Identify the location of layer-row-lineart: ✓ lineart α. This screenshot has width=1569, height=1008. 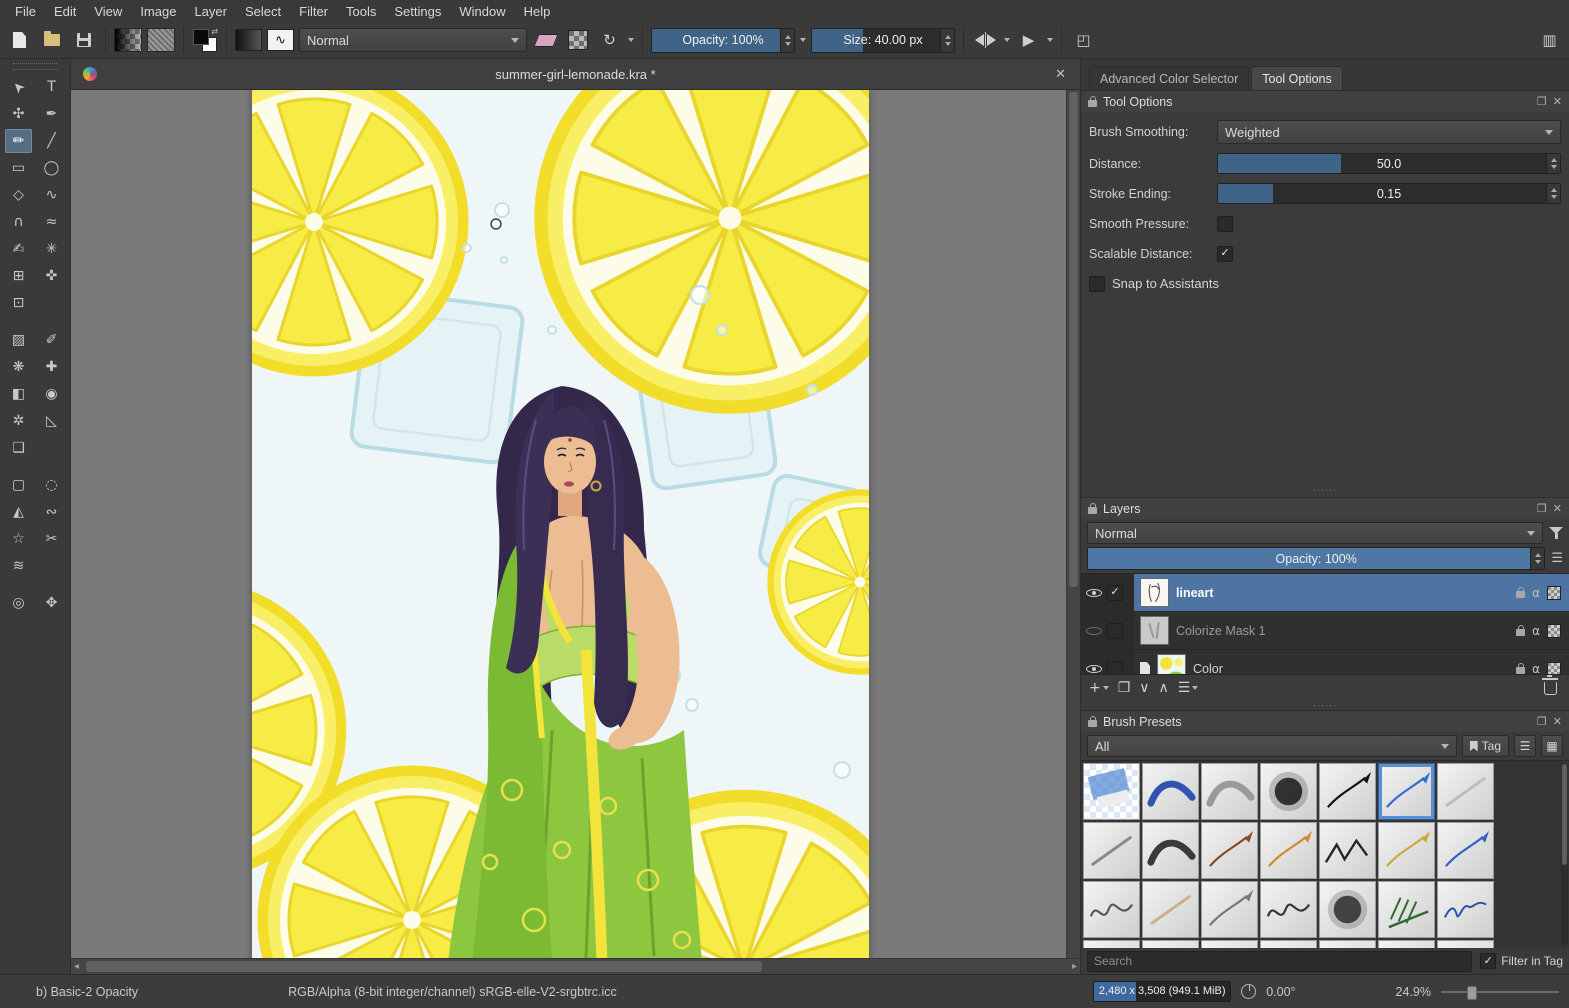
(1325, 593).